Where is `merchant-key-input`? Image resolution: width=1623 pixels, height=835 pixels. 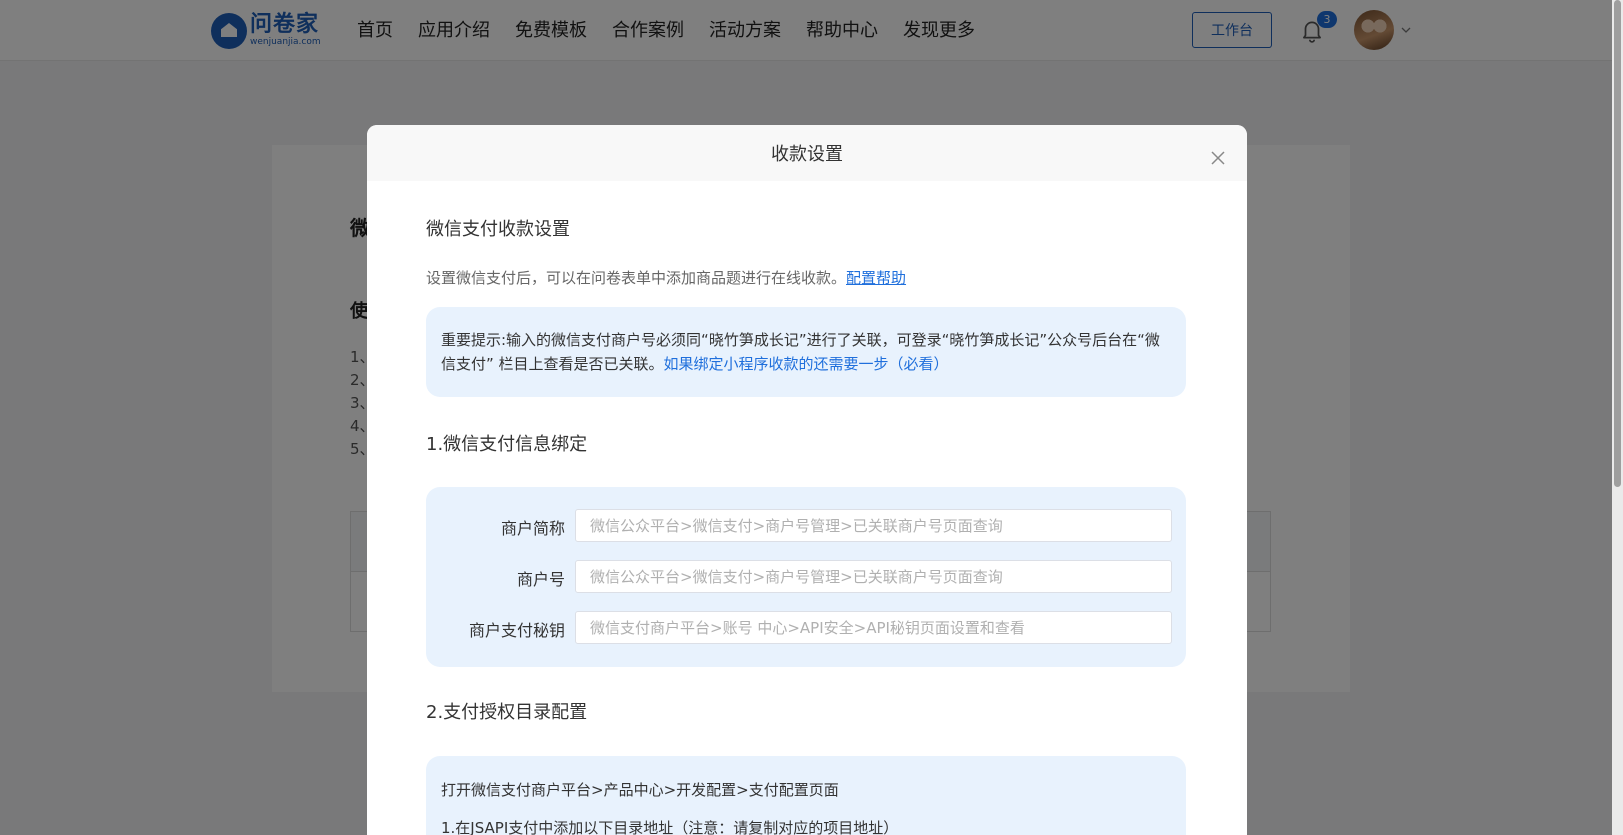
merchant-key-input is located at coordinates (873, 627).